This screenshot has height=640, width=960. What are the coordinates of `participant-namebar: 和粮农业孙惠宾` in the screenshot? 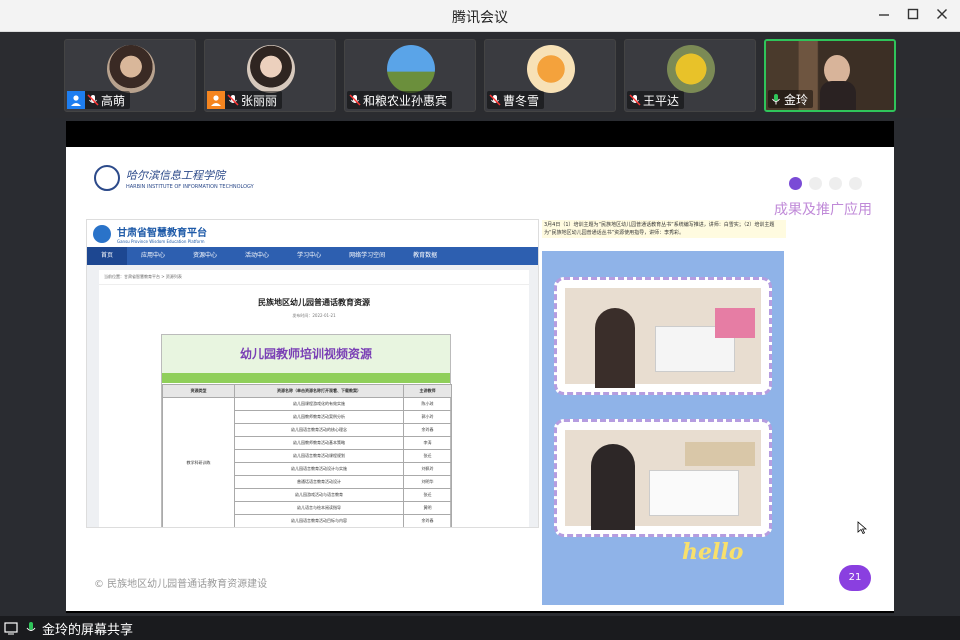 It's located at (400, 100).